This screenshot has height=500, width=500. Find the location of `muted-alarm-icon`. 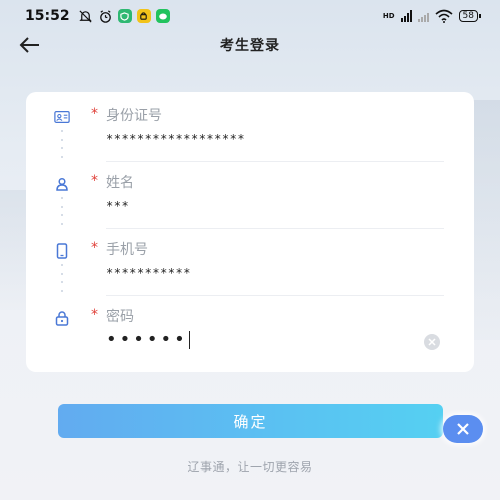

muted-alarm-icon is located at coordinates (85, 16).